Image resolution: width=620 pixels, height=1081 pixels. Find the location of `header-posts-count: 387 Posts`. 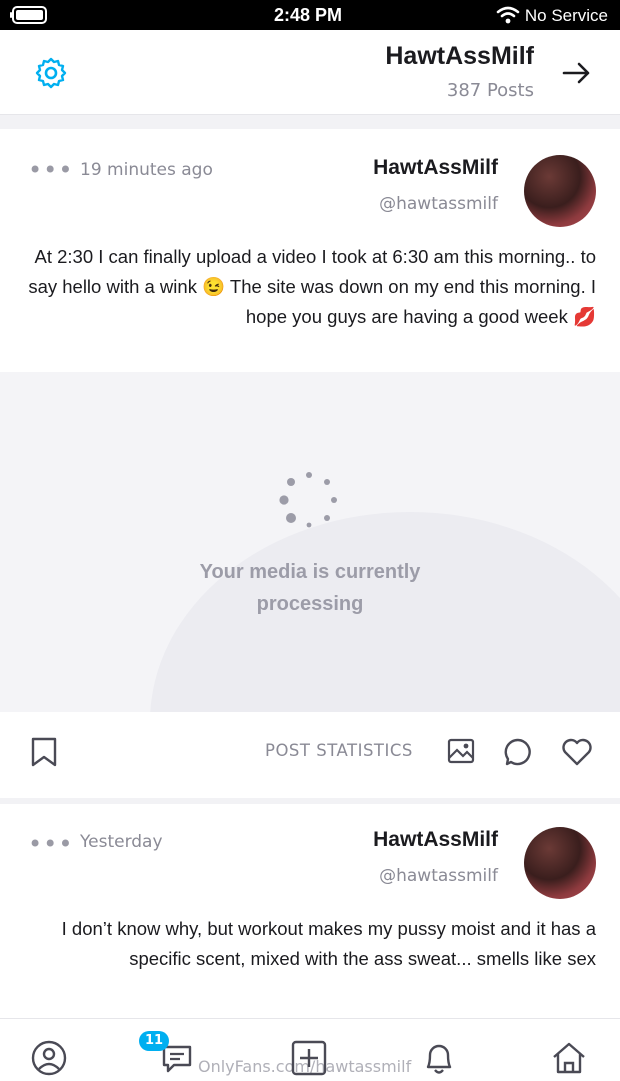

header-posts-count: 387 Posts is located at coordinates (490, 90).